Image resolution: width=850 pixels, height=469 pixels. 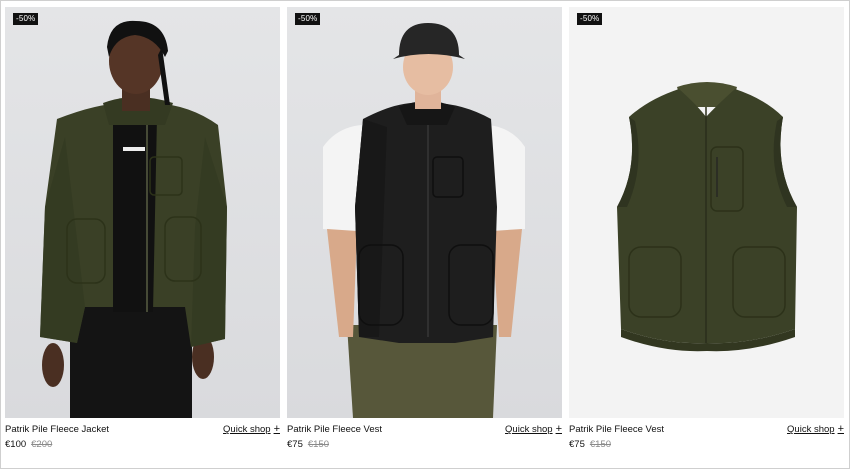 What do you see at coordinates (16, 444) in the screenshot?
I see `sale-price: €100` at bounding box center [16, 444].